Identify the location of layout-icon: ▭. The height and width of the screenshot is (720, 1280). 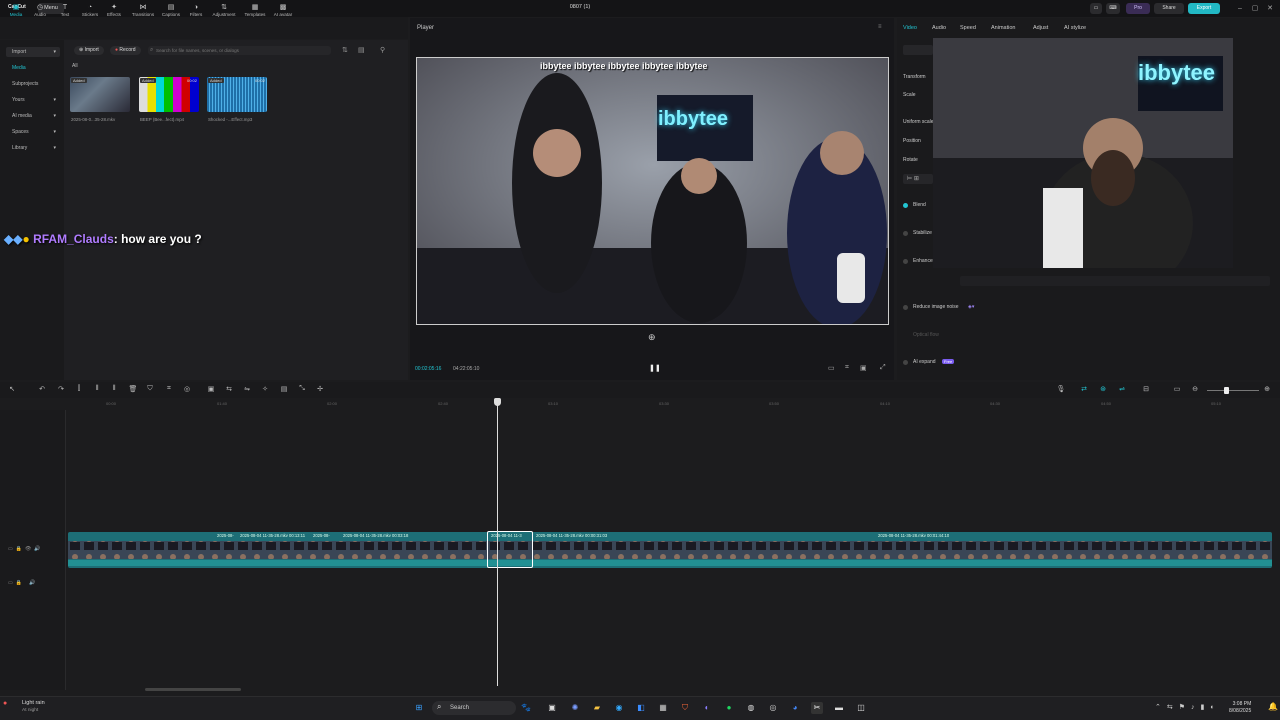
(1096, 8).